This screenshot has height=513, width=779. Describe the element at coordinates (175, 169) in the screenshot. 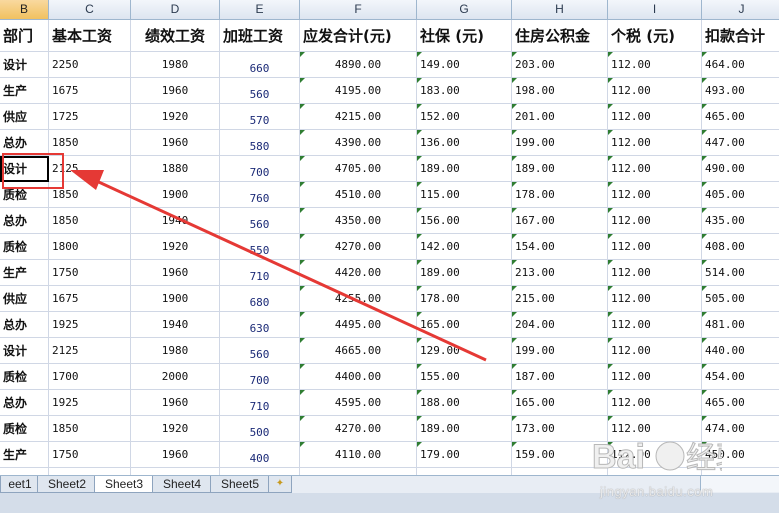

I see `data-cell: 1880` at that location.